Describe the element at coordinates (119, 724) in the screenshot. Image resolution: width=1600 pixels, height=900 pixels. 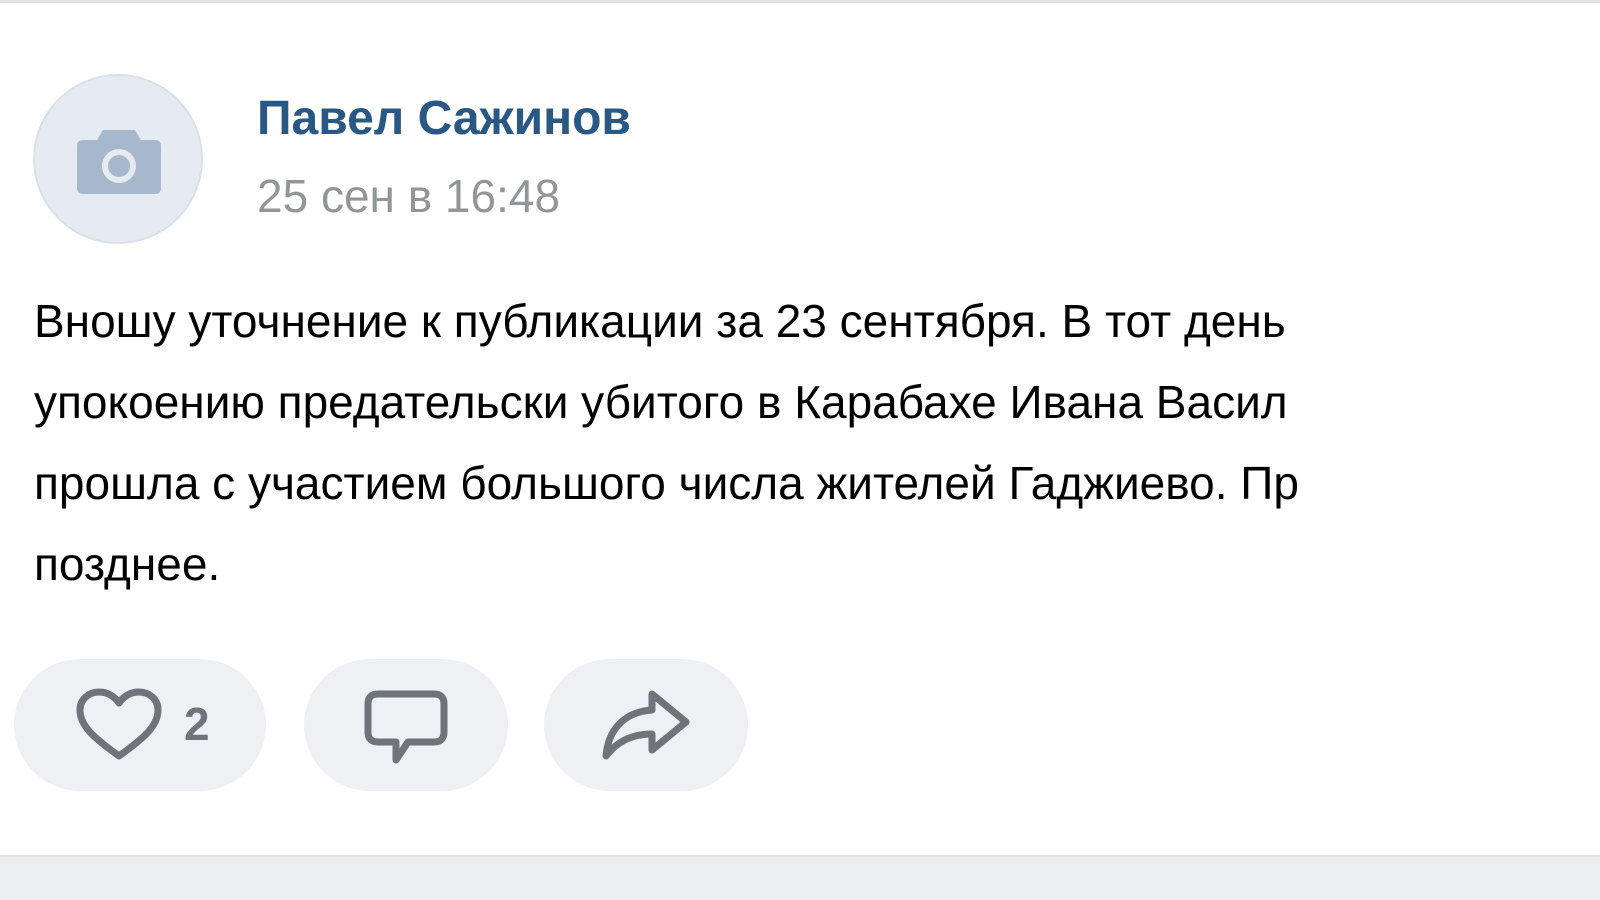
I see `heart-icon` at that location.